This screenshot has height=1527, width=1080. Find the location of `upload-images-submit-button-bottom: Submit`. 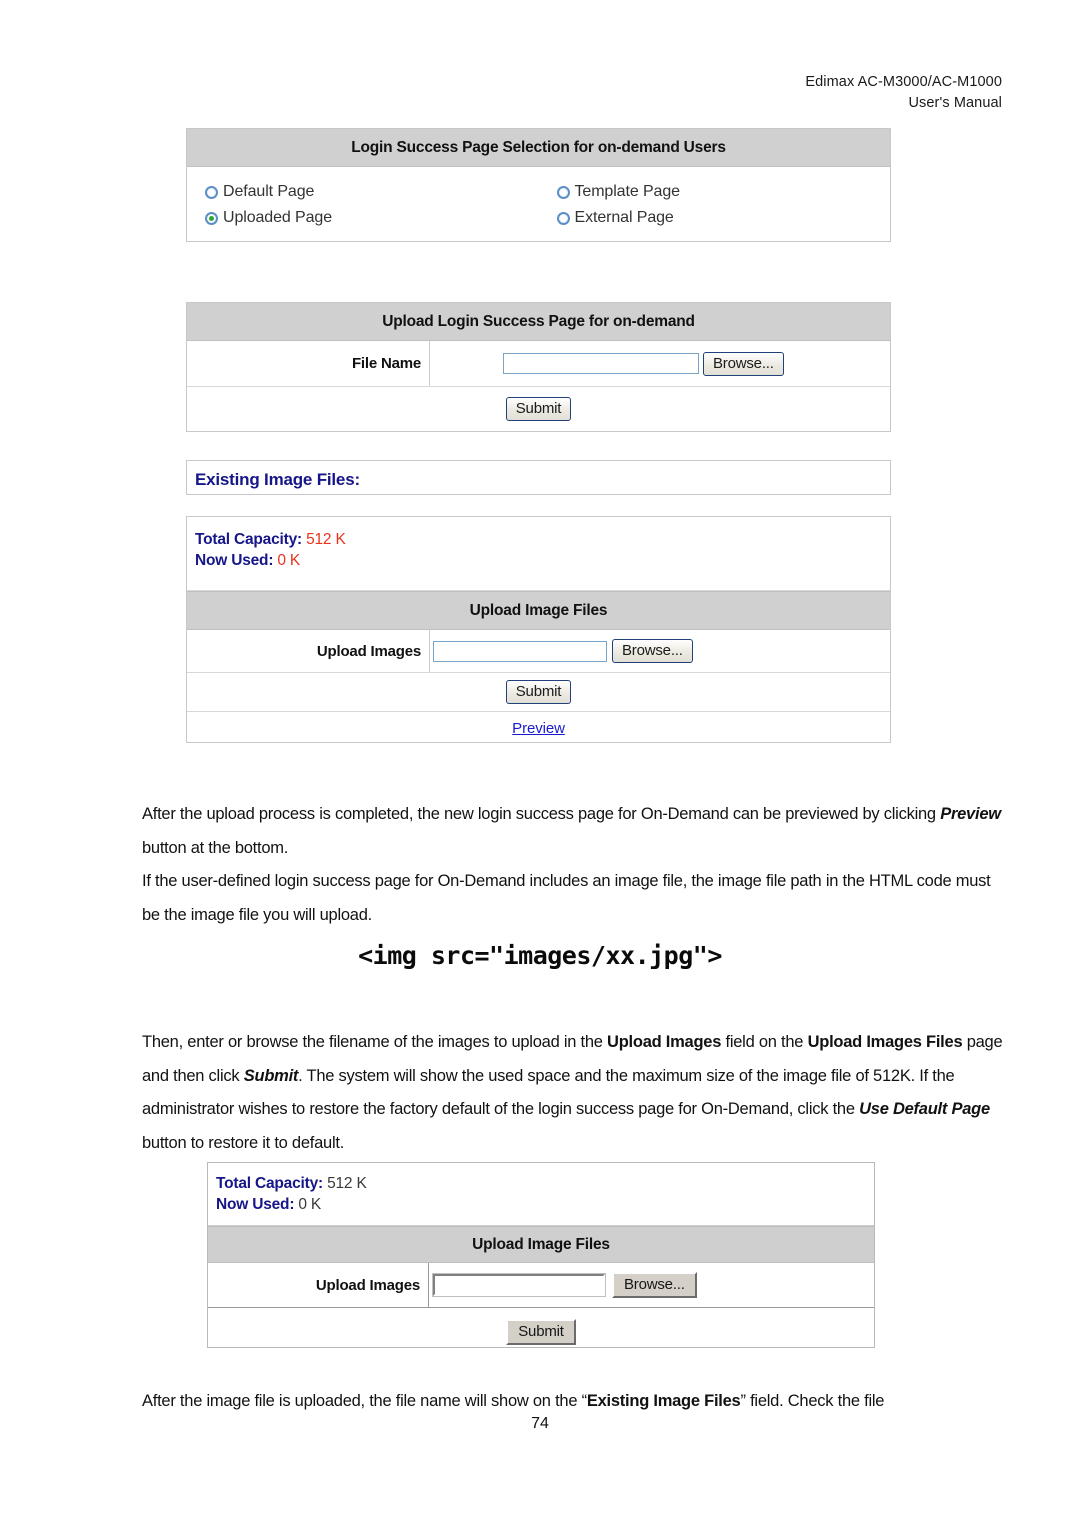

upload-images-submit-button-bottom: Submit is located at coordinates (541, 1331).